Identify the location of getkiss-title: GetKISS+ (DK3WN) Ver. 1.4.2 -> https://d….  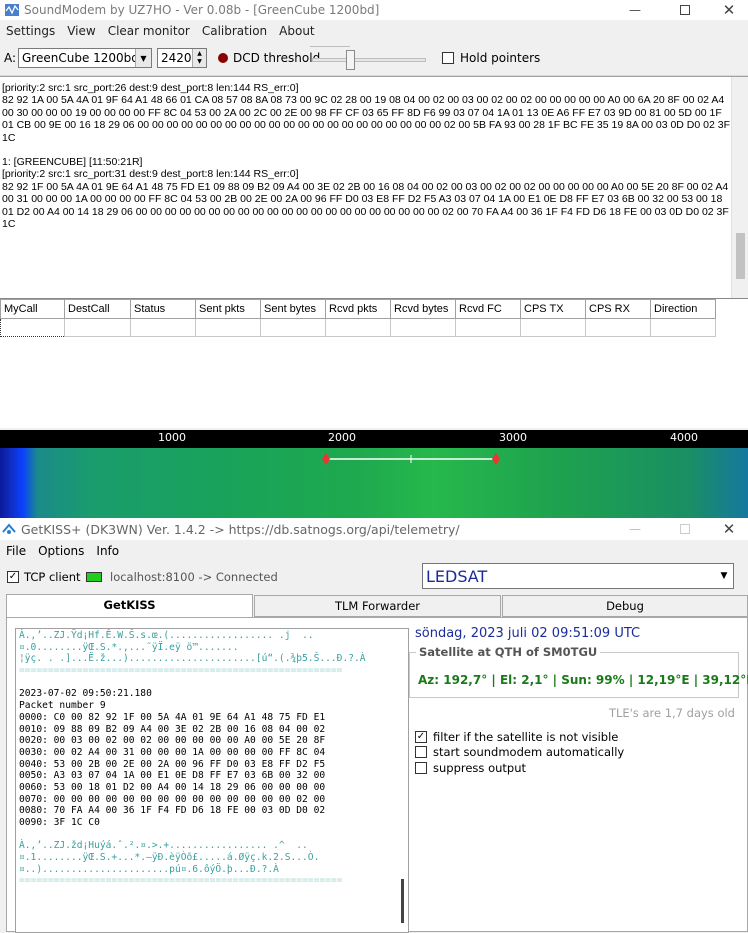
(240, 529).